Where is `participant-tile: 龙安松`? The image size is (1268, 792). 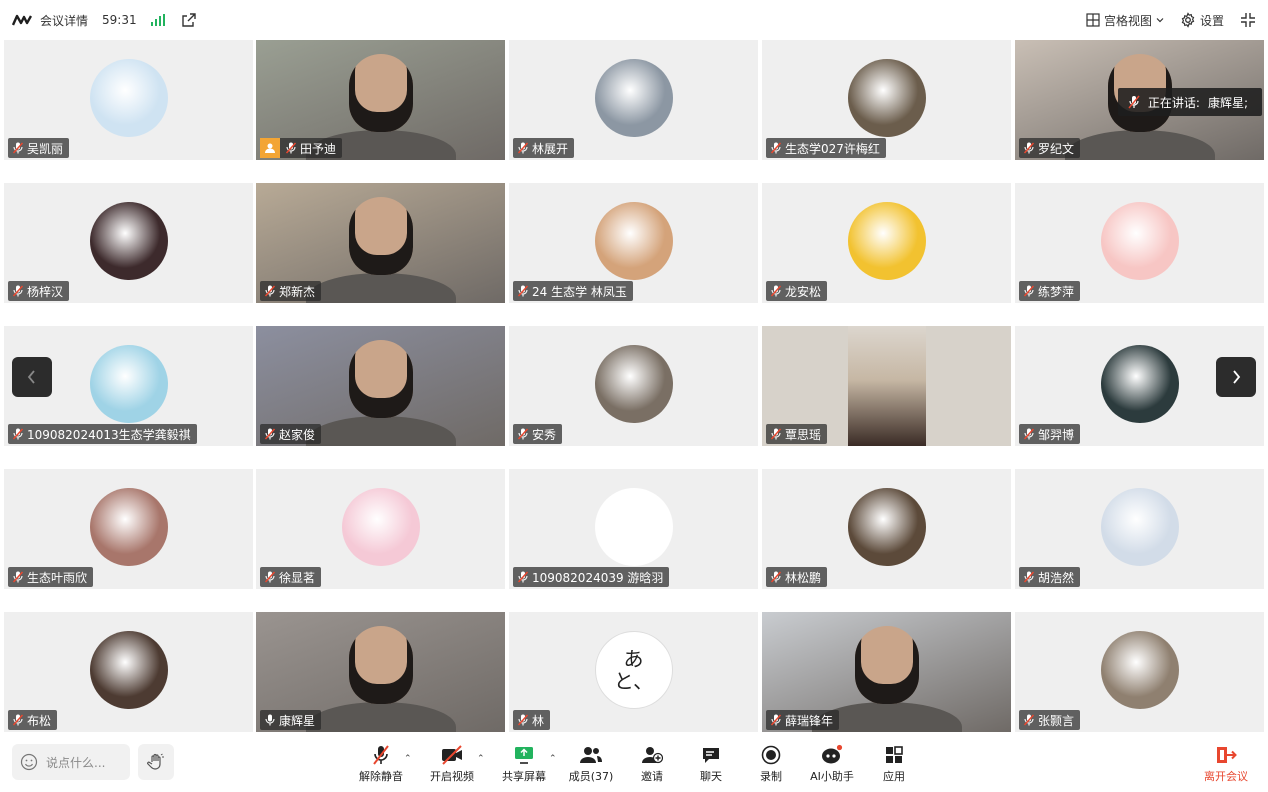 participant-tile: 龙安松 is located at coordinates (886, 243).